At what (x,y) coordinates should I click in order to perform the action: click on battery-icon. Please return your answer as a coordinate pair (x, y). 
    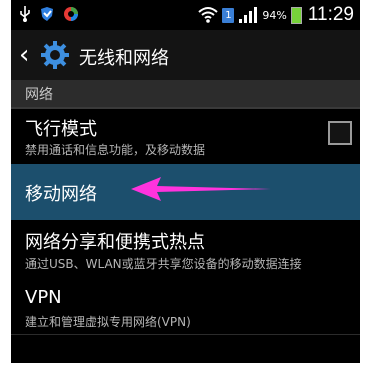
    Looking at the image, I should click on (296, 15).